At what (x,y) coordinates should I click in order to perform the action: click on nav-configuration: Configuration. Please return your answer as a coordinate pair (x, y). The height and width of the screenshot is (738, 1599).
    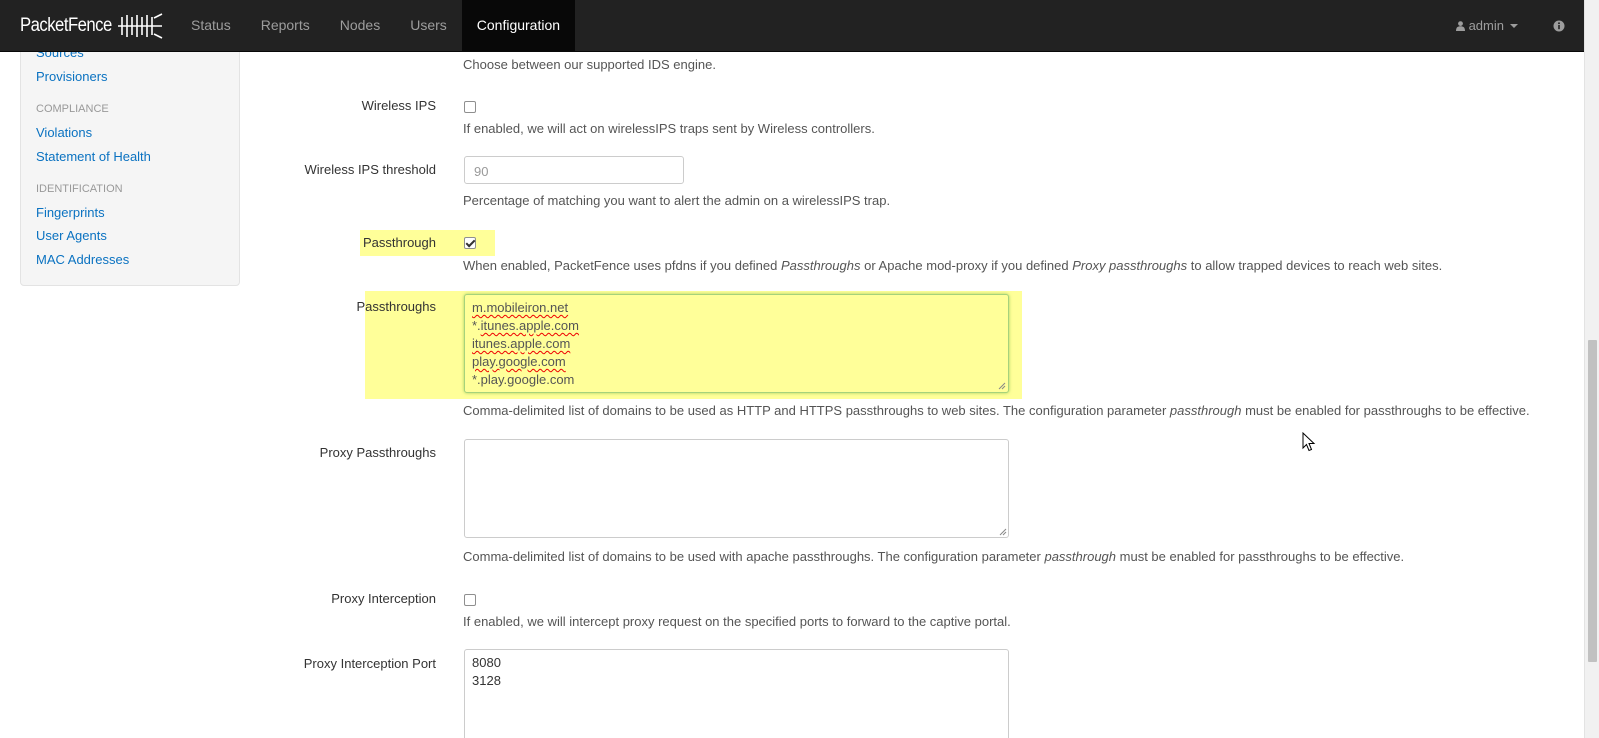
    Looking at the image, I should click on (518, 26).